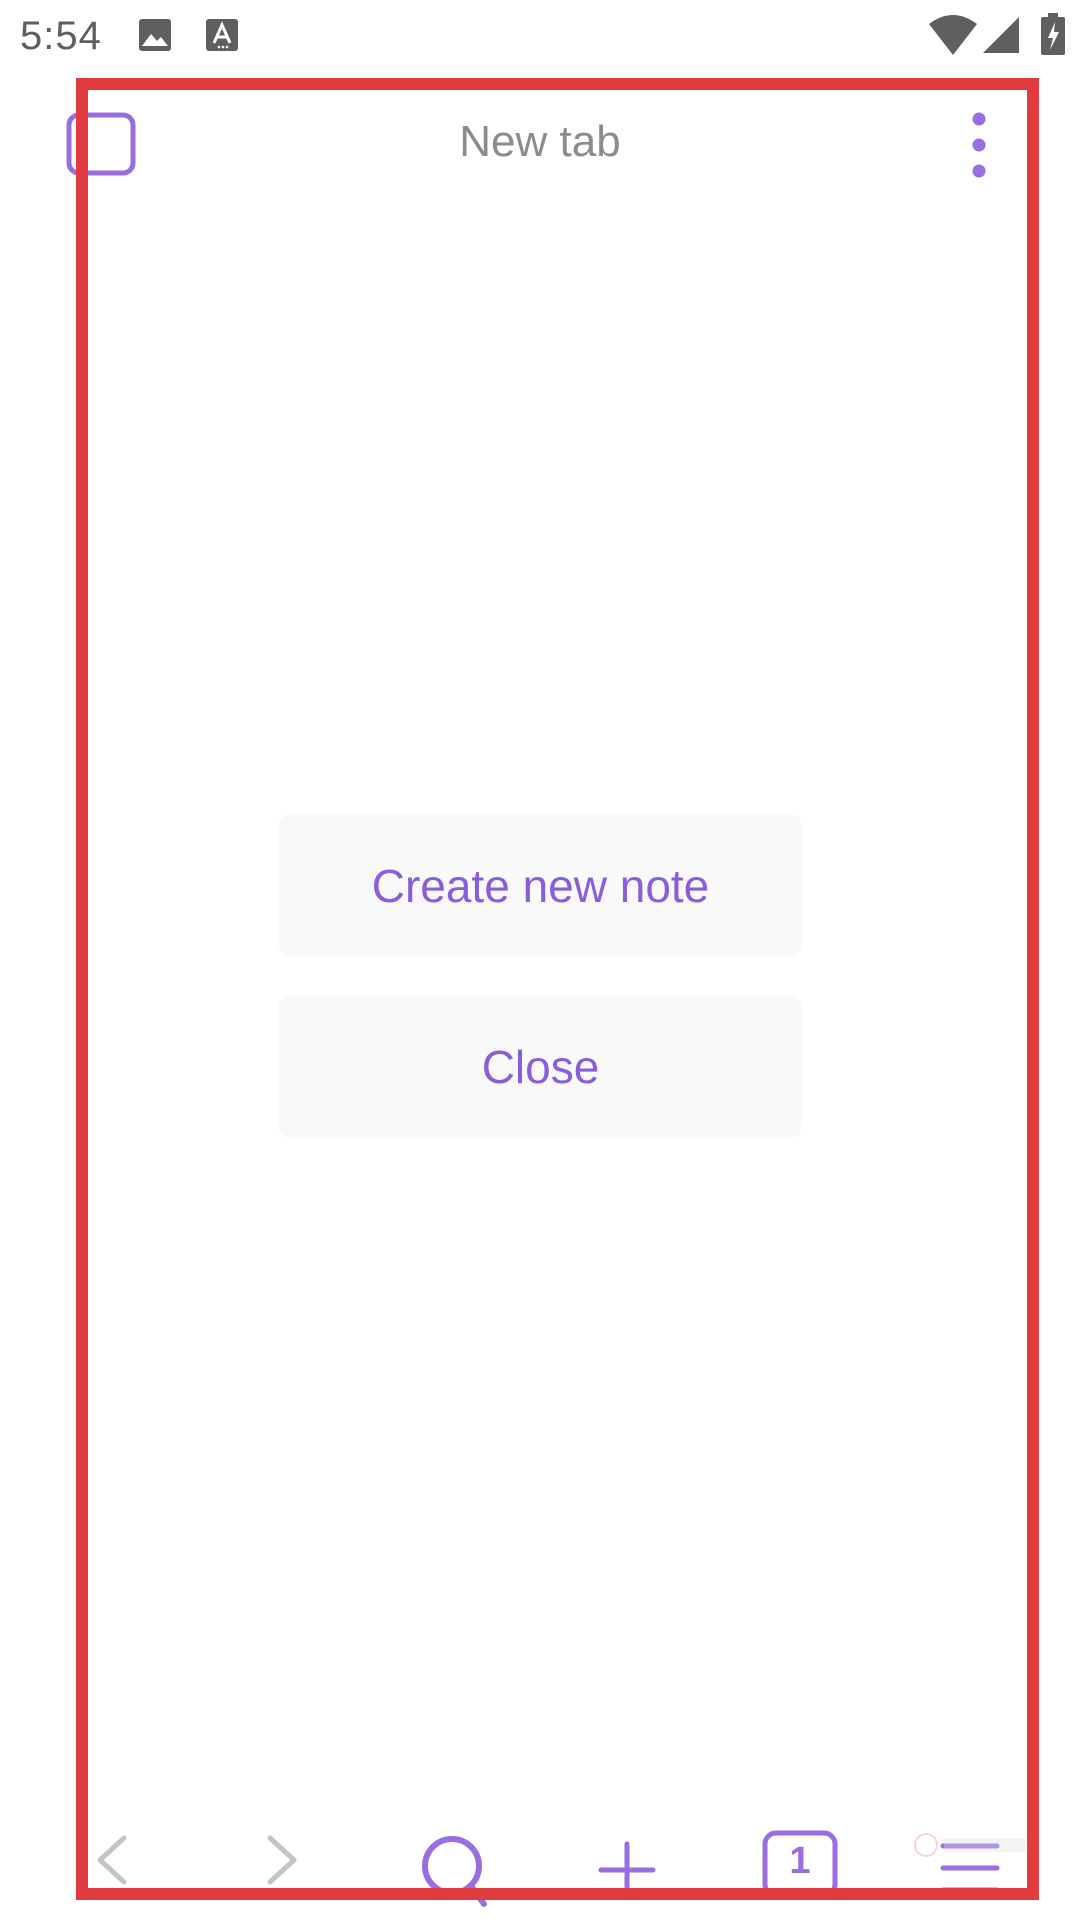 Image resolution: width=1080 pixels, height=1925 pixels. What do you see at coordinates (454, 1871) in the screenshot?
I see `search-icon` at bounding box center [454, 1871].